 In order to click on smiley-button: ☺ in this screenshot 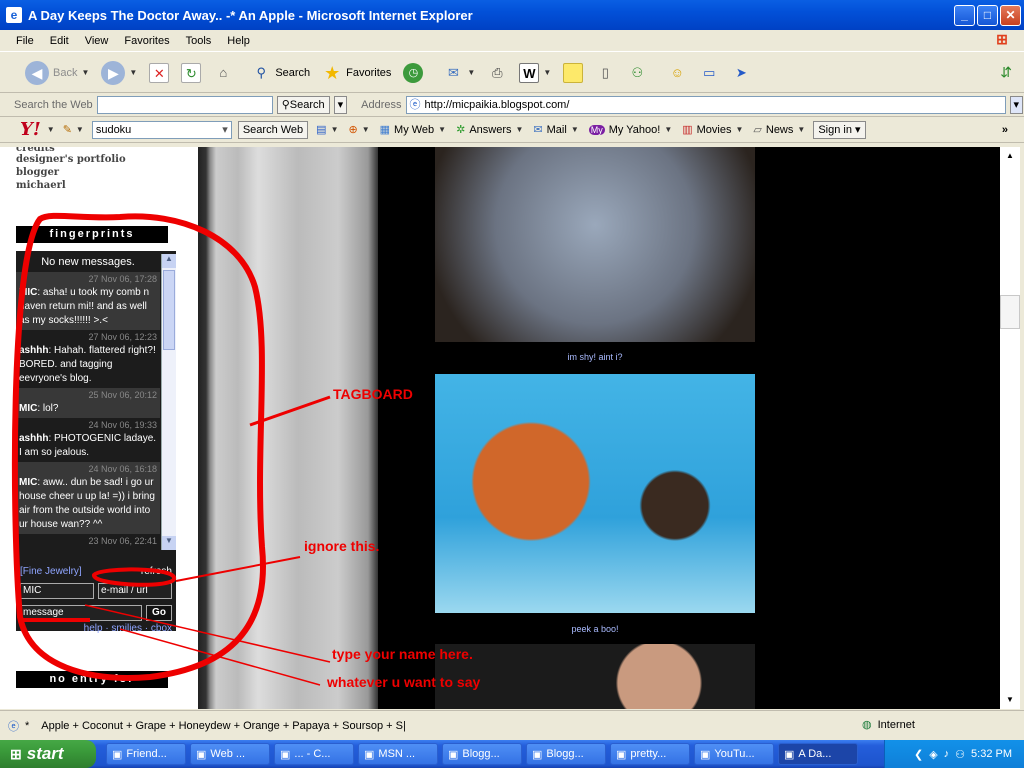, I will do `click(677, 73)`.